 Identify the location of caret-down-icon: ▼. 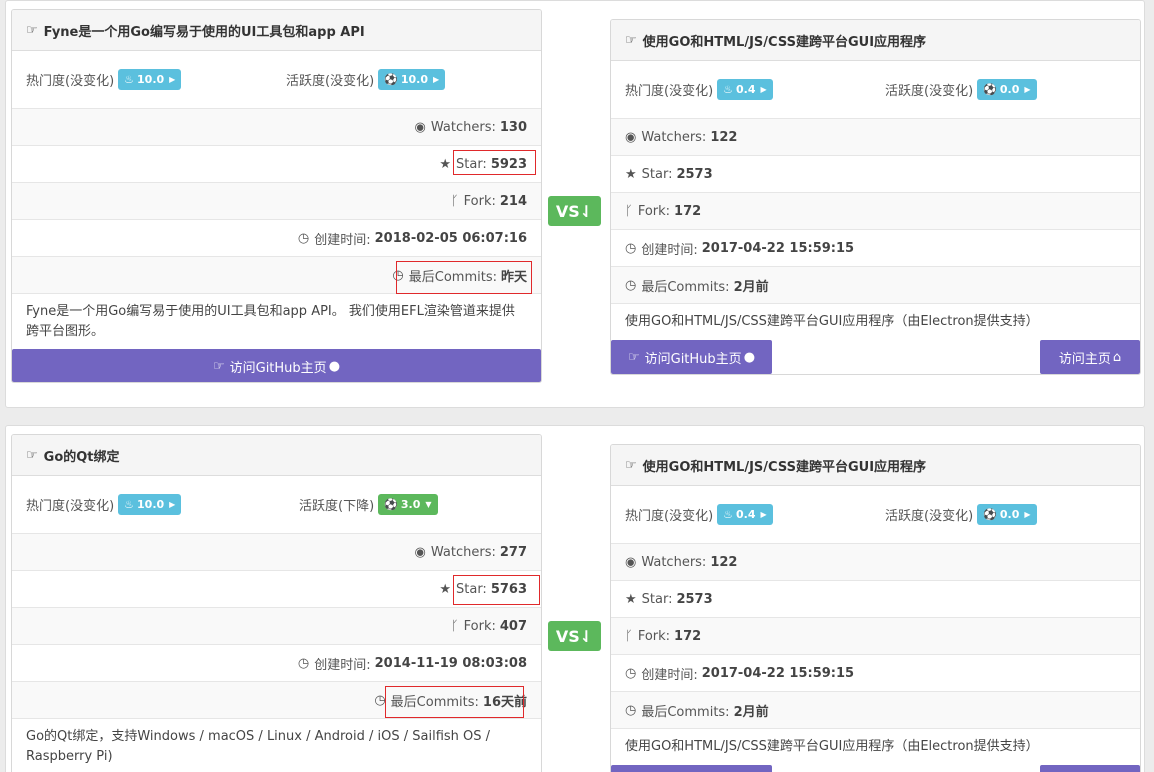
(428, 504).